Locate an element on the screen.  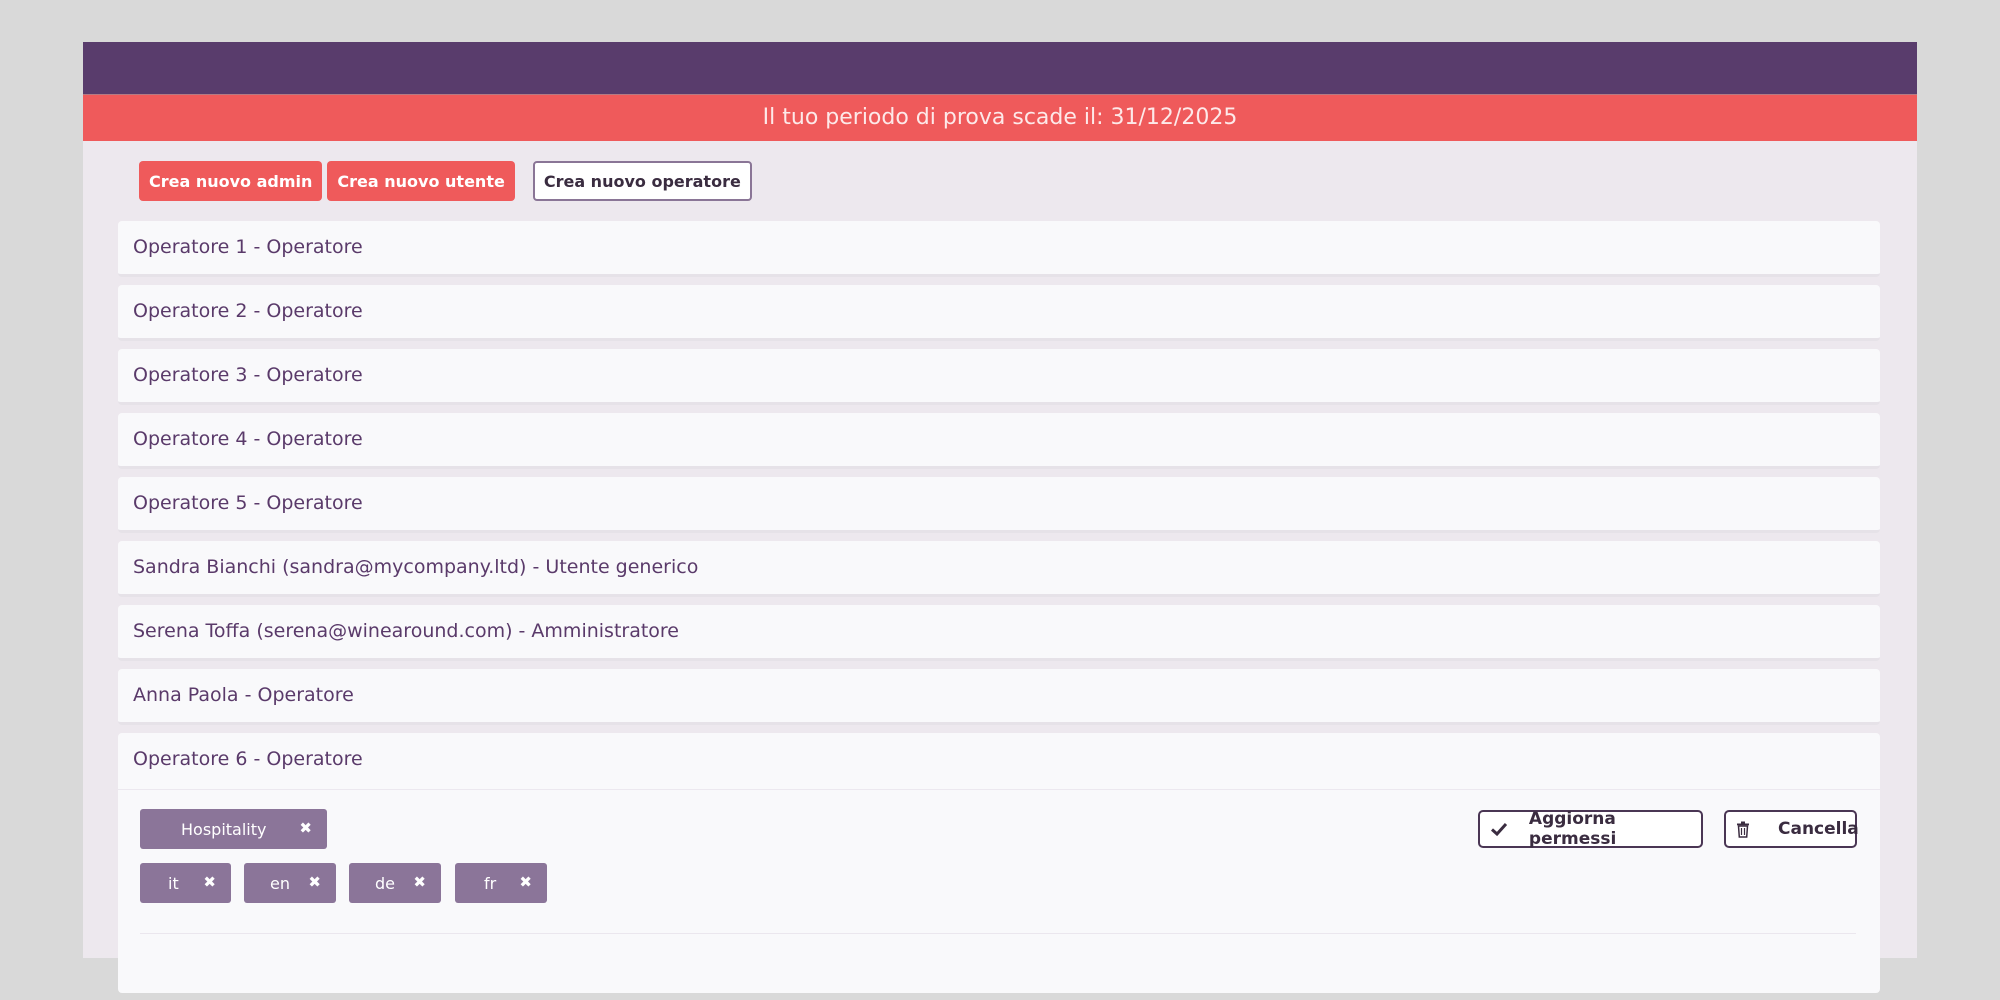
user-row: Operatore 5 - Operatore is located at coordinates (999, 505).